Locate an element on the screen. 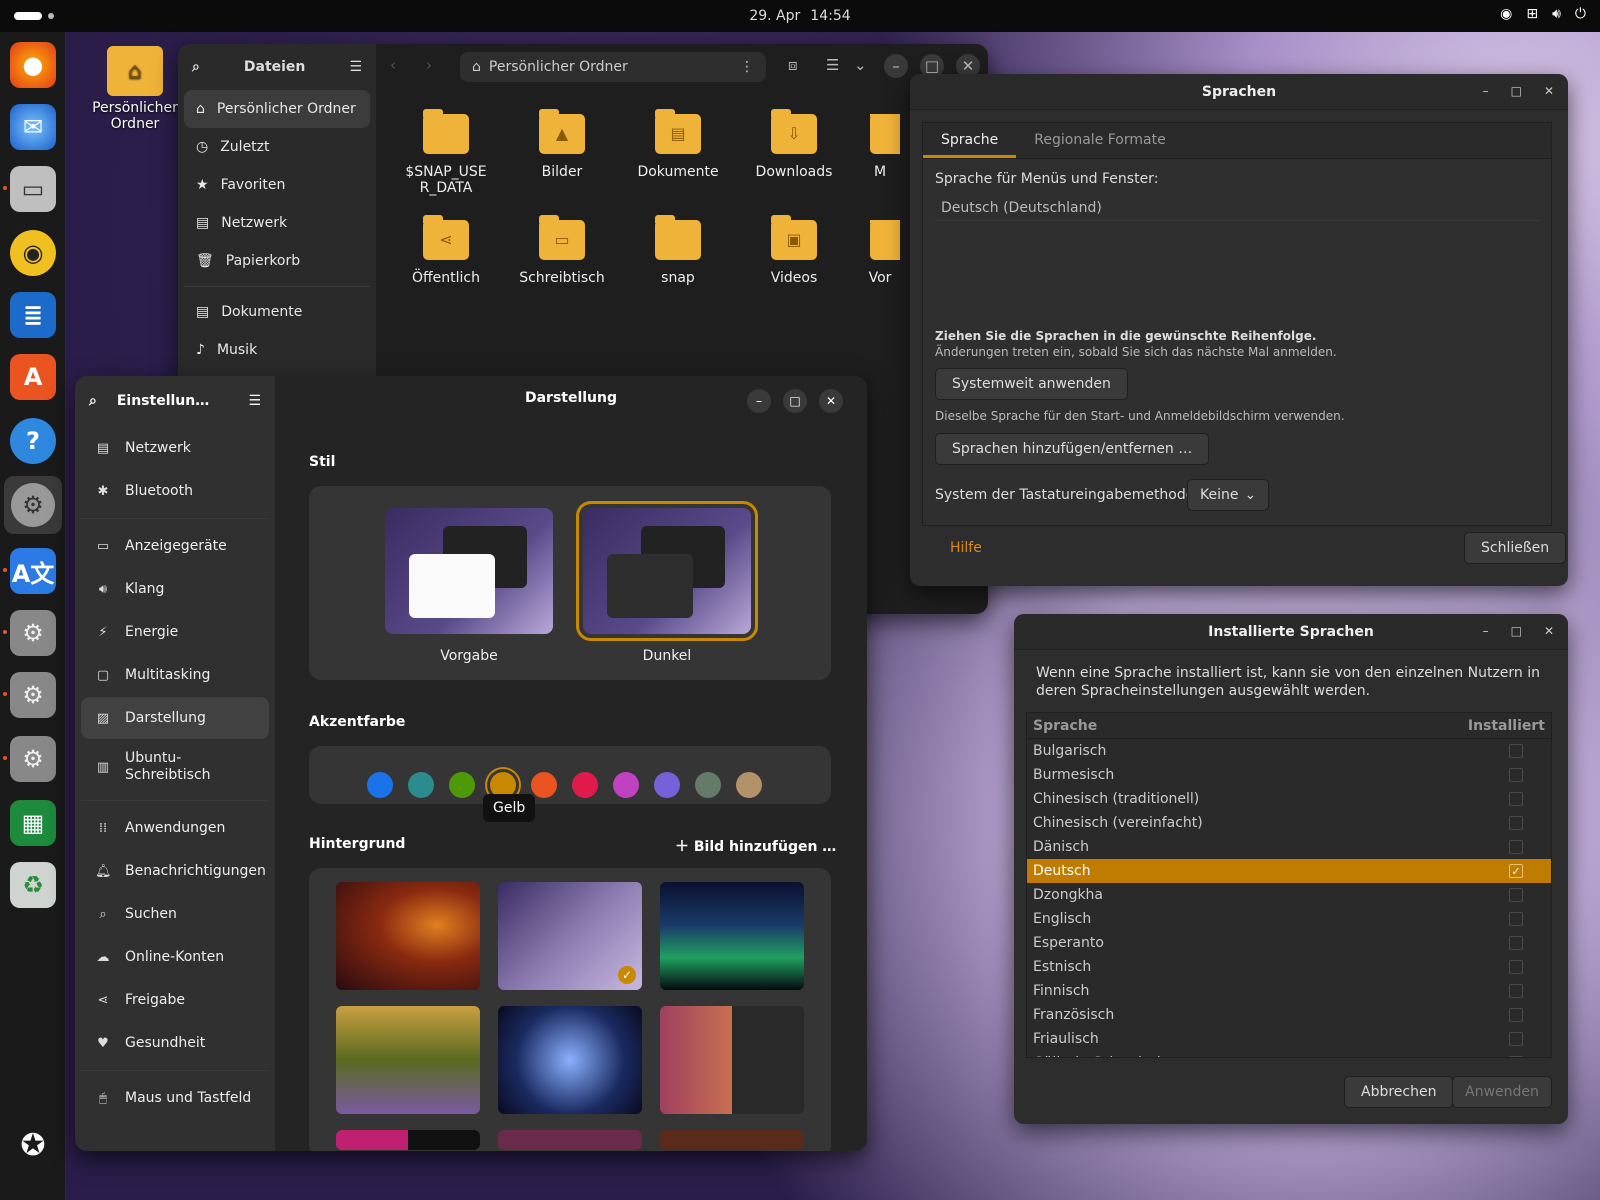 The image size is (1600, 1200). sidebar-item-favorites: ★ Favoriten is located at coordinates (277, 185).